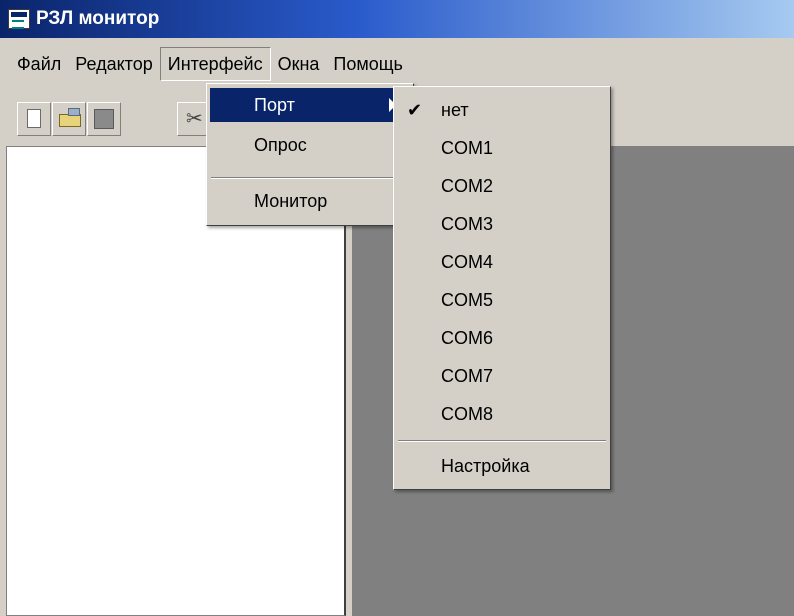 This screenshot has width=794, height=616. I want to click on port-item-com3: COM3, so click(502, 224).